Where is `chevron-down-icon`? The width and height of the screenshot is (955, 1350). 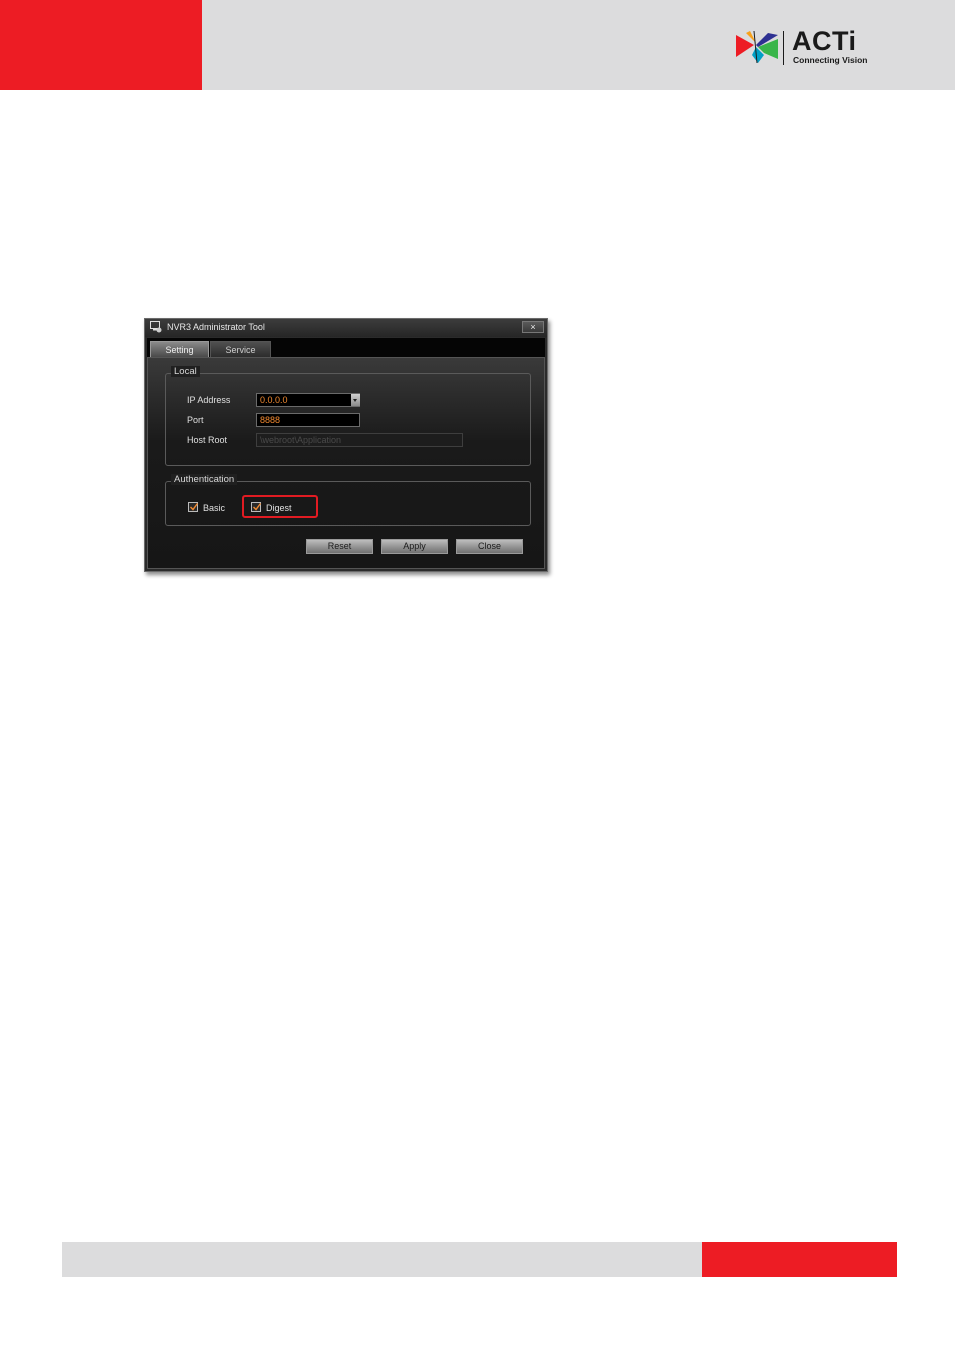 chevron-down-icon is located at coordinates (355, 400).